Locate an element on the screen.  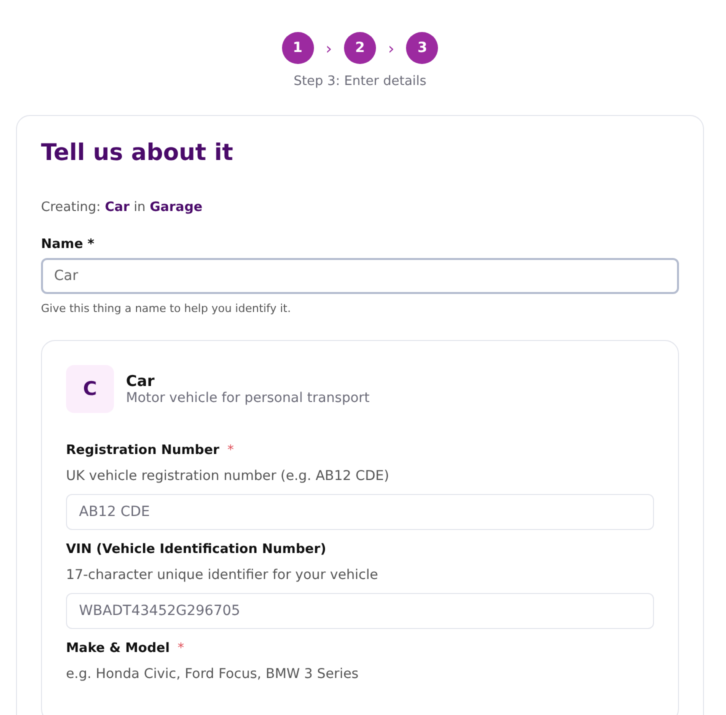
step-circle: 3 is located at coordinates (422, 48).